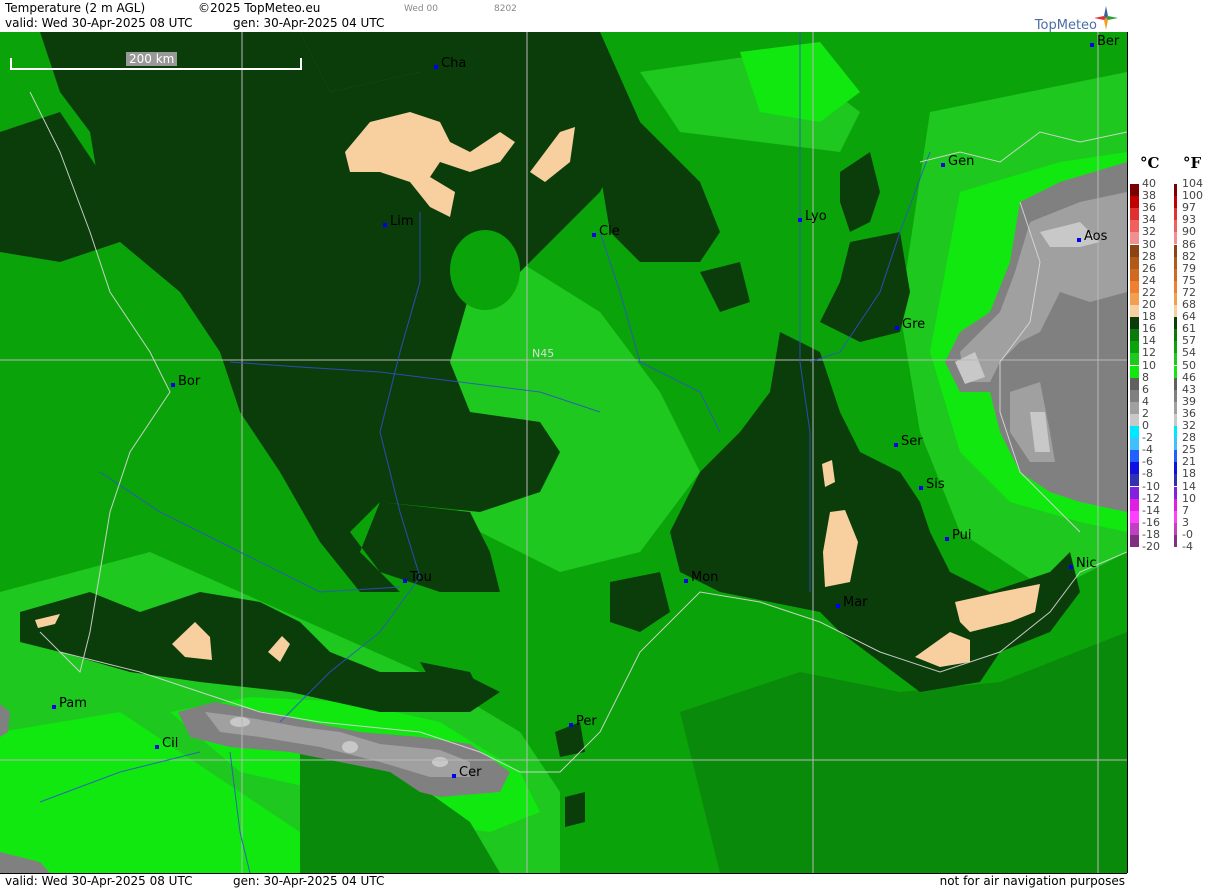  Describe the element at coordinates (1066, 18) in the screenshot. I see `topmeteo-logo: TopMeteo` at that location.